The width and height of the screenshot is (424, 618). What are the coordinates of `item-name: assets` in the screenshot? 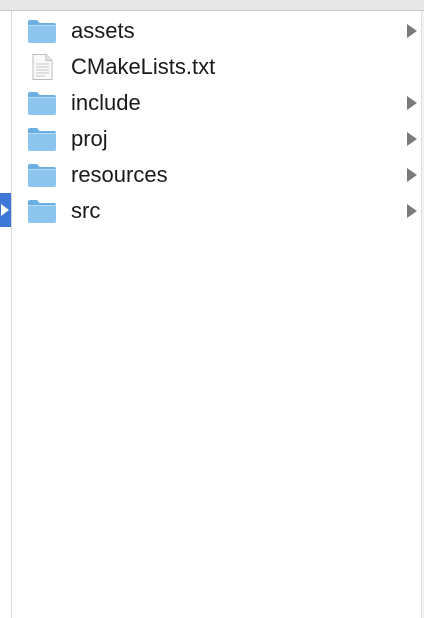 It's located at (103, 30).